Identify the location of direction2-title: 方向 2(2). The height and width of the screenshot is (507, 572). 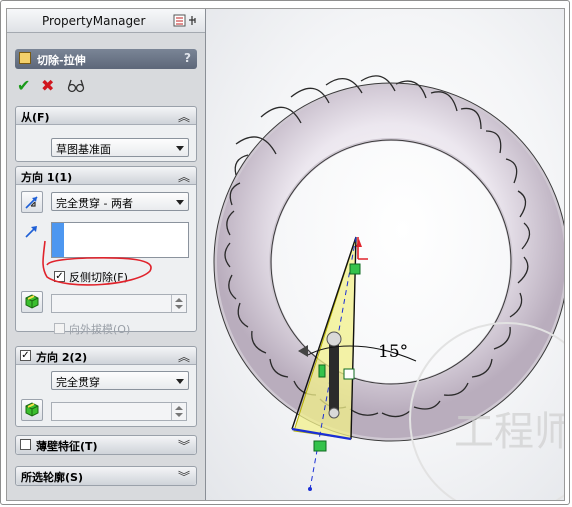
(62, 357).